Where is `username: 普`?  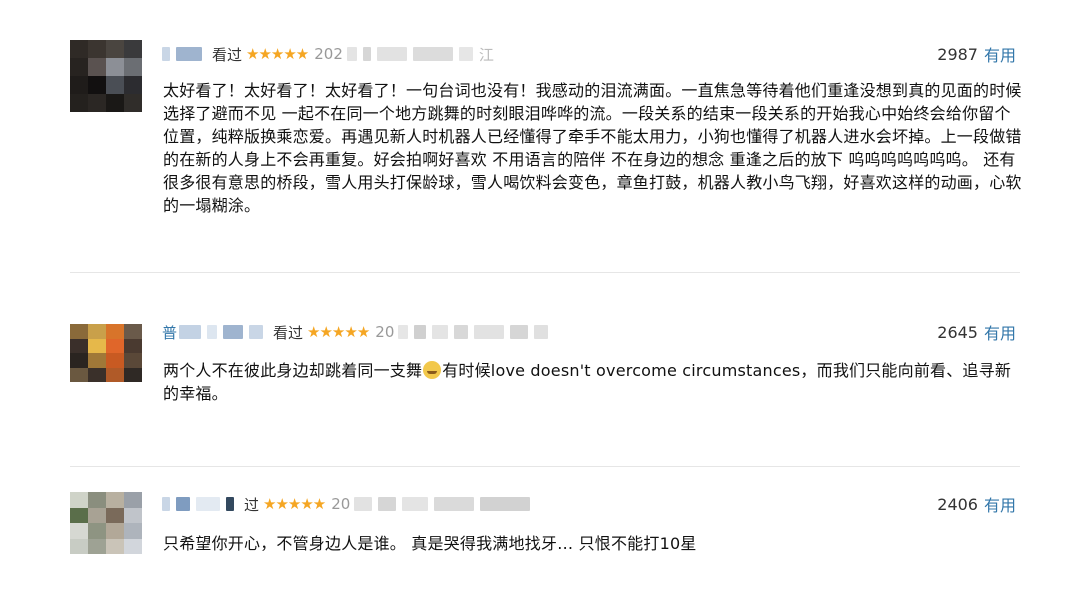
username: 普 is located at coordinates (169, 332).